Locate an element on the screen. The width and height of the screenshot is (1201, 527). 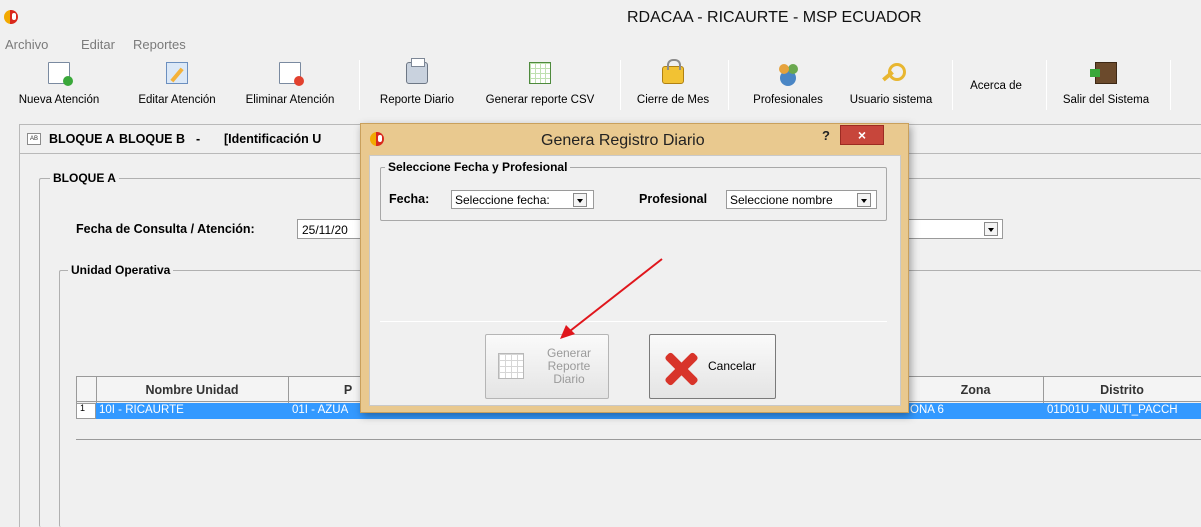
close-button: × is located at coordinates (862, 135).